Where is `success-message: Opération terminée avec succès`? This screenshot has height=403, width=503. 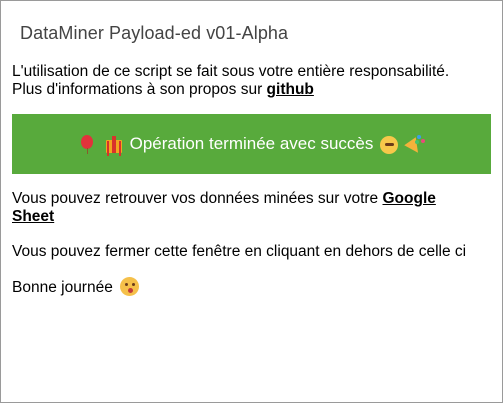
success-message: Opération terminée avec succès is located at coordinates (251, 143).